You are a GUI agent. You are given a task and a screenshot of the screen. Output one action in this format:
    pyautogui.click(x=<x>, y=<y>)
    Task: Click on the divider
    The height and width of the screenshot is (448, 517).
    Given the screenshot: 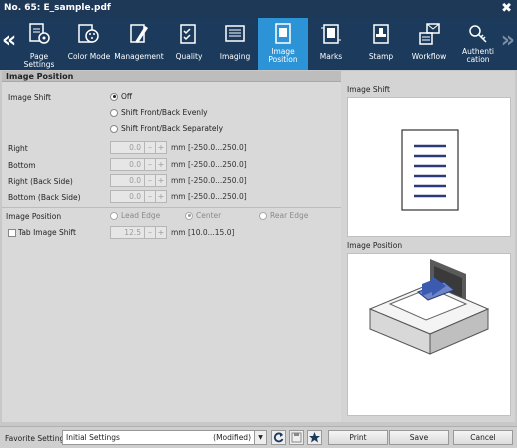 What is the action you would take?
    pyautogui.click(x=171, y=207)
    